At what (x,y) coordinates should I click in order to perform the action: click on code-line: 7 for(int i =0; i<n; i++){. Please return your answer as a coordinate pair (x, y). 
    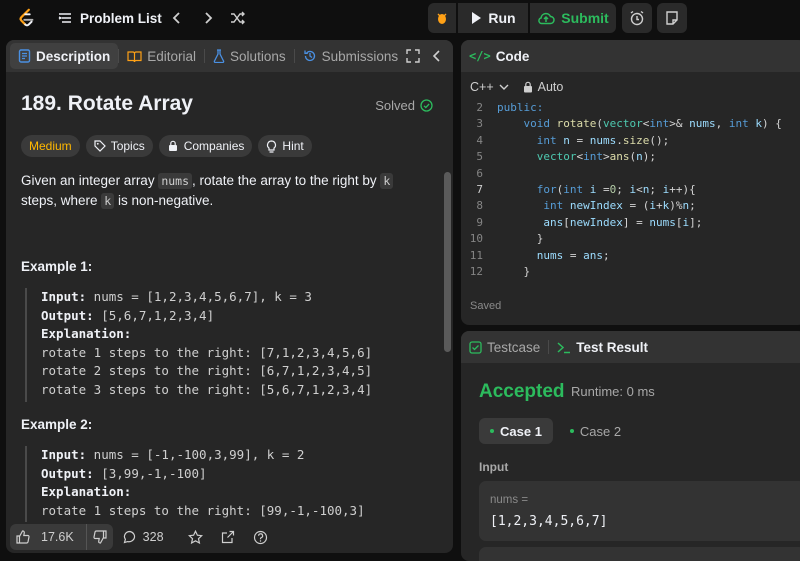
    Looking at the image, I should click on (630, 190).